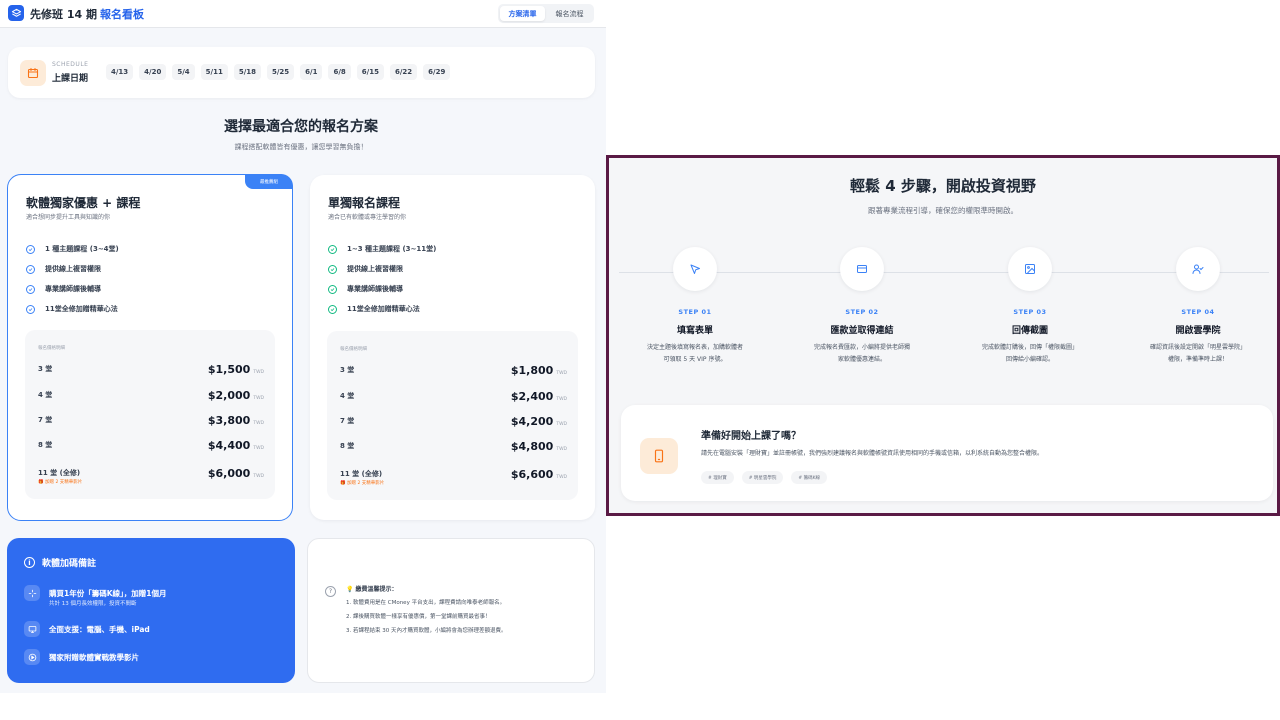 This screenshot has height=720, width=1280. Describe the element at coordinates (82, 249) in the screenshot. I see `feature-label: 1 種主題課程 (3~4堂)` at that location.